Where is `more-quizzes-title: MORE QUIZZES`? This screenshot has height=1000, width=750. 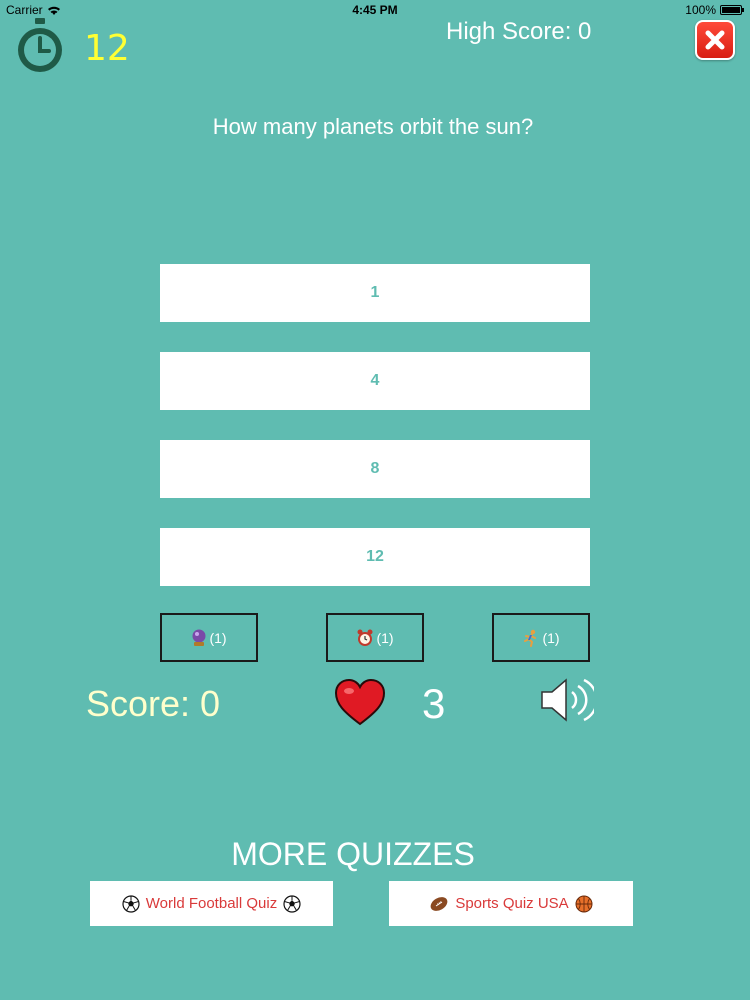
more-quizzes-title: MORE QUIZZES is located at coordinates (353, 854).